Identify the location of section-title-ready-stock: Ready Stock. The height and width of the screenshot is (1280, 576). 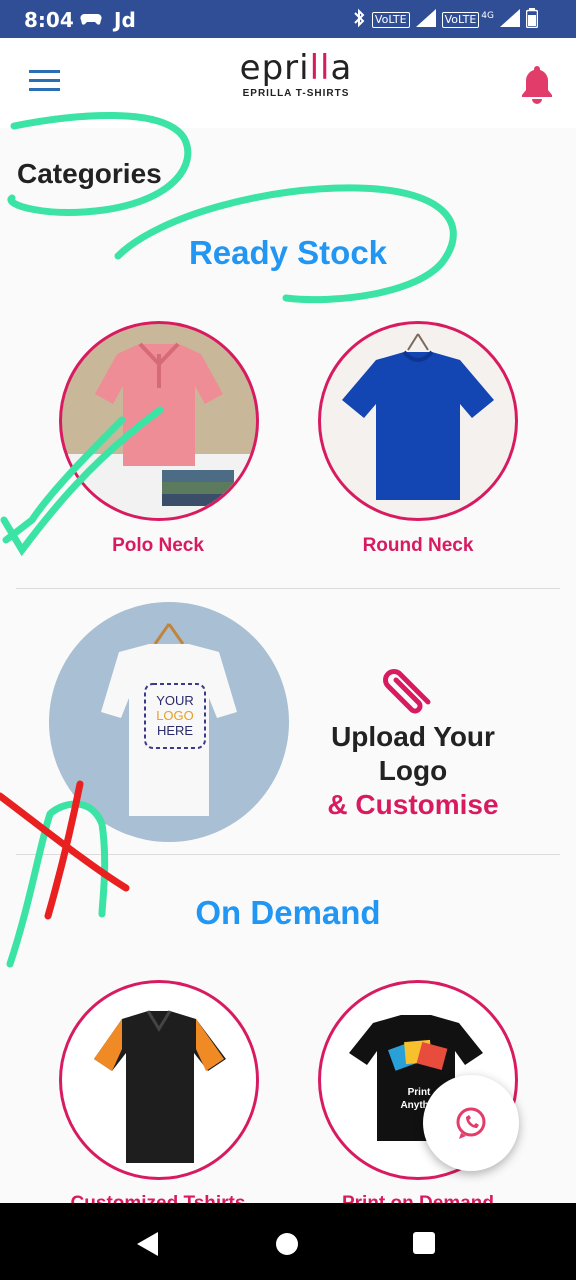
(288, 252).